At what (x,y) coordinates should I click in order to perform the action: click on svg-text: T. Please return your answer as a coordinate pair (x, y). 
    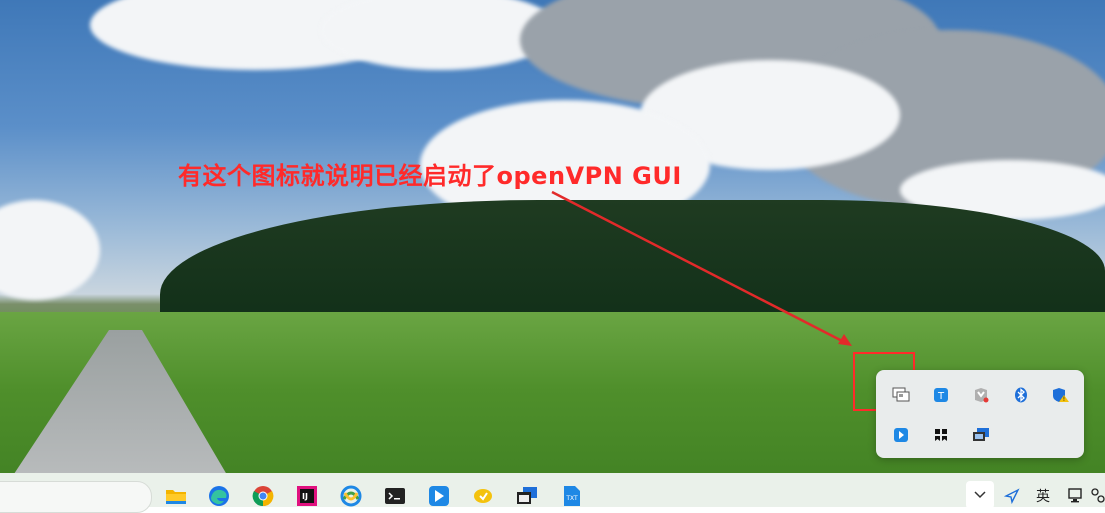
    Looking at the image, I should click on (941, 396).